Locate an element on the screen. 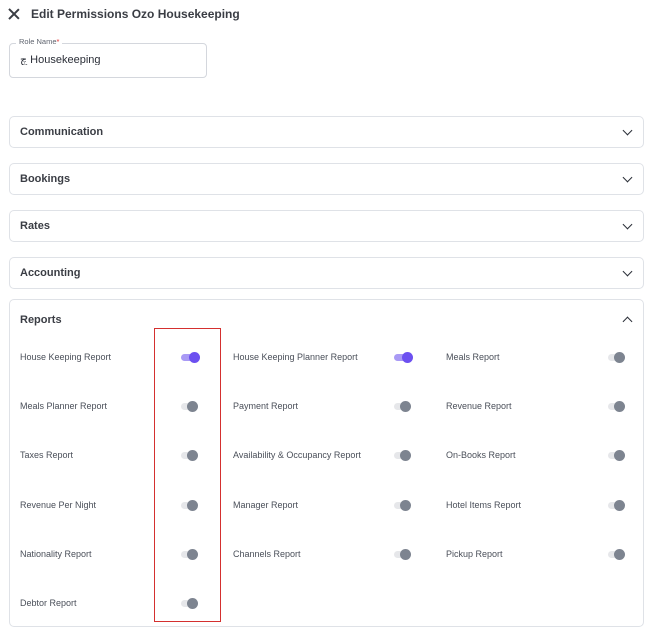 Image resolution: width=649 pixels, height=630 pixels. section-title: Bookings is located at coordinates (45, 179).